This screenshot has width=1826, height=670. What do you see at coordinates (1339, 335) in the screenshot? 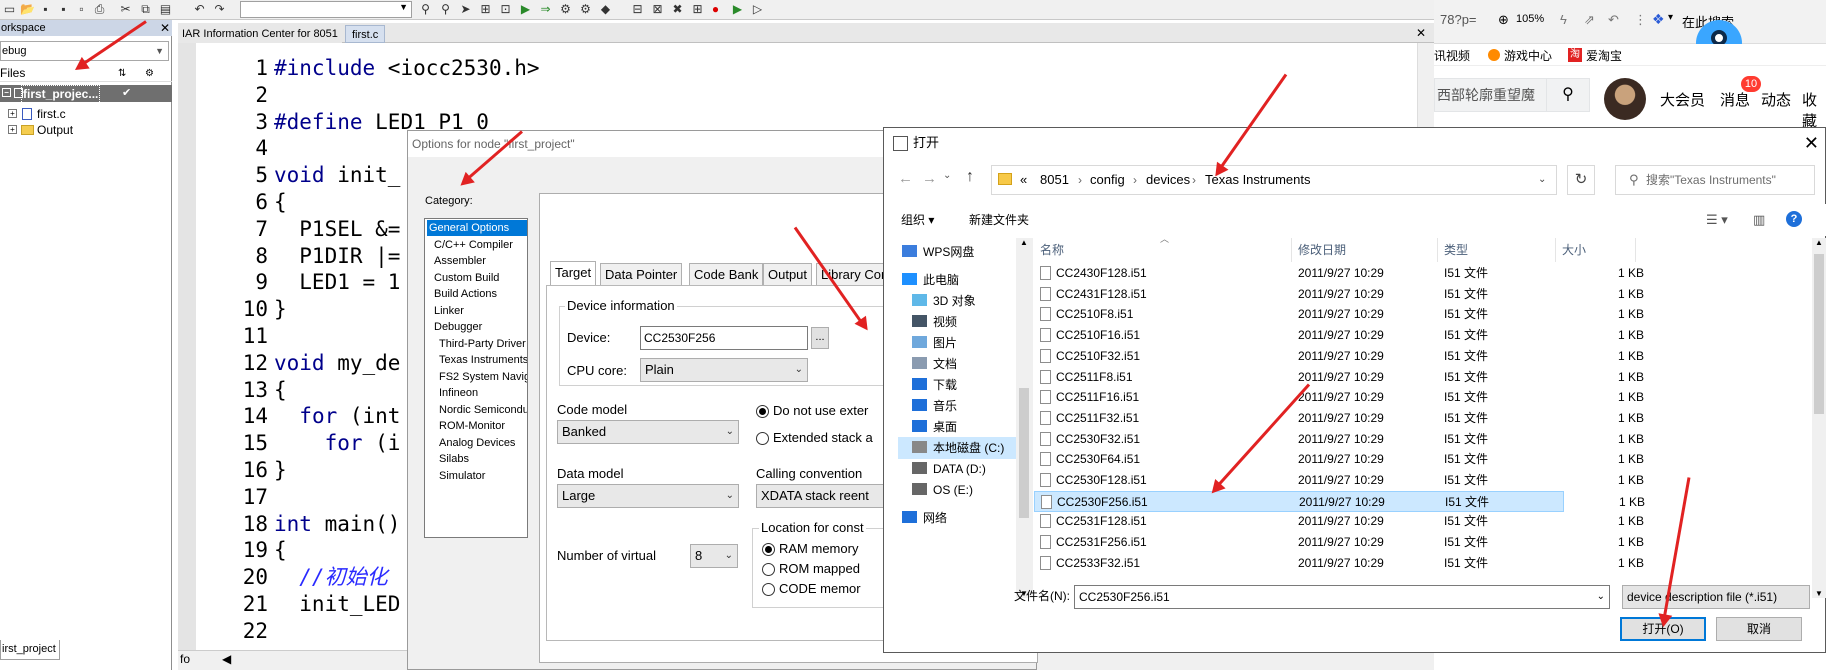
I see `file-row: CC2510F16.i51 2011/9/27 10:29 I51 文件 1 KB` at bounding box center [1339, 335].